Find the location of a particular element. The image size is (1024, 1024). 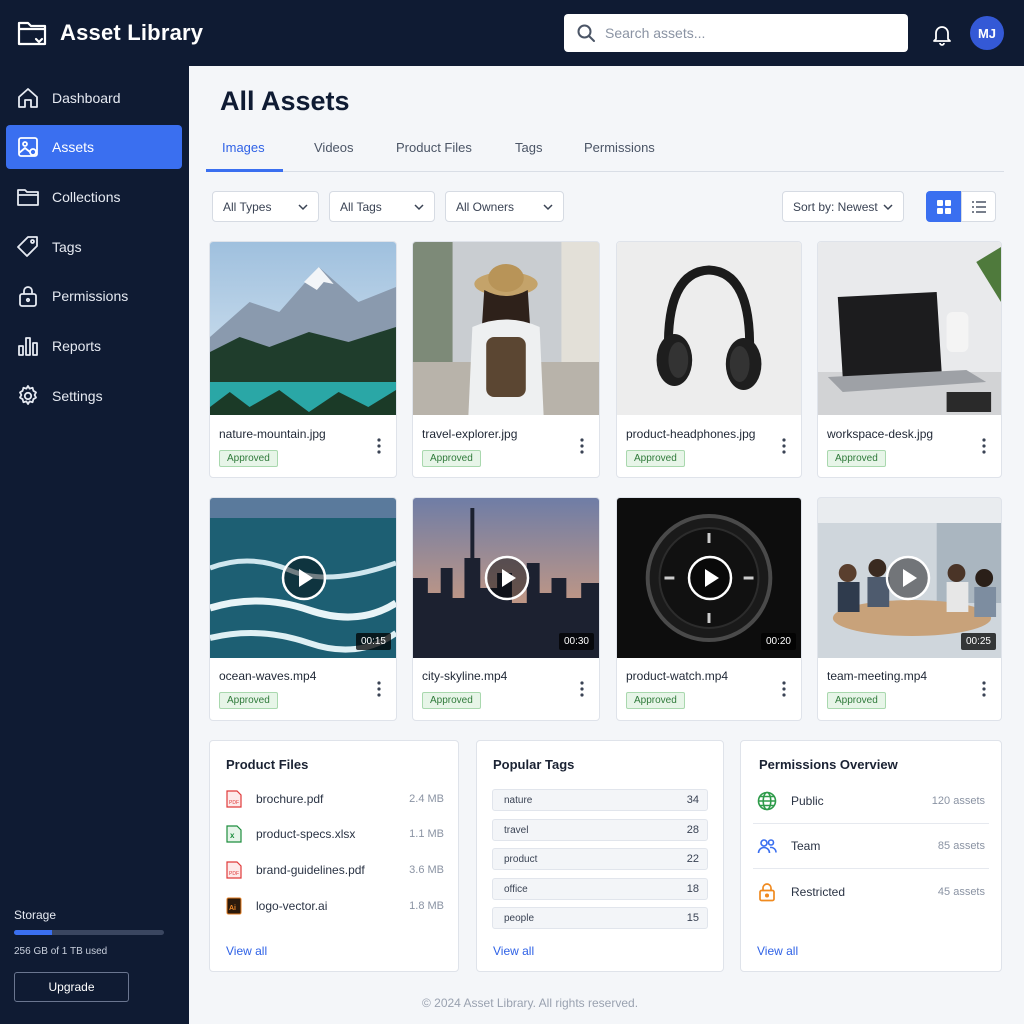

sort-select: Sort by: Newest is located at coordinates (843, 206).